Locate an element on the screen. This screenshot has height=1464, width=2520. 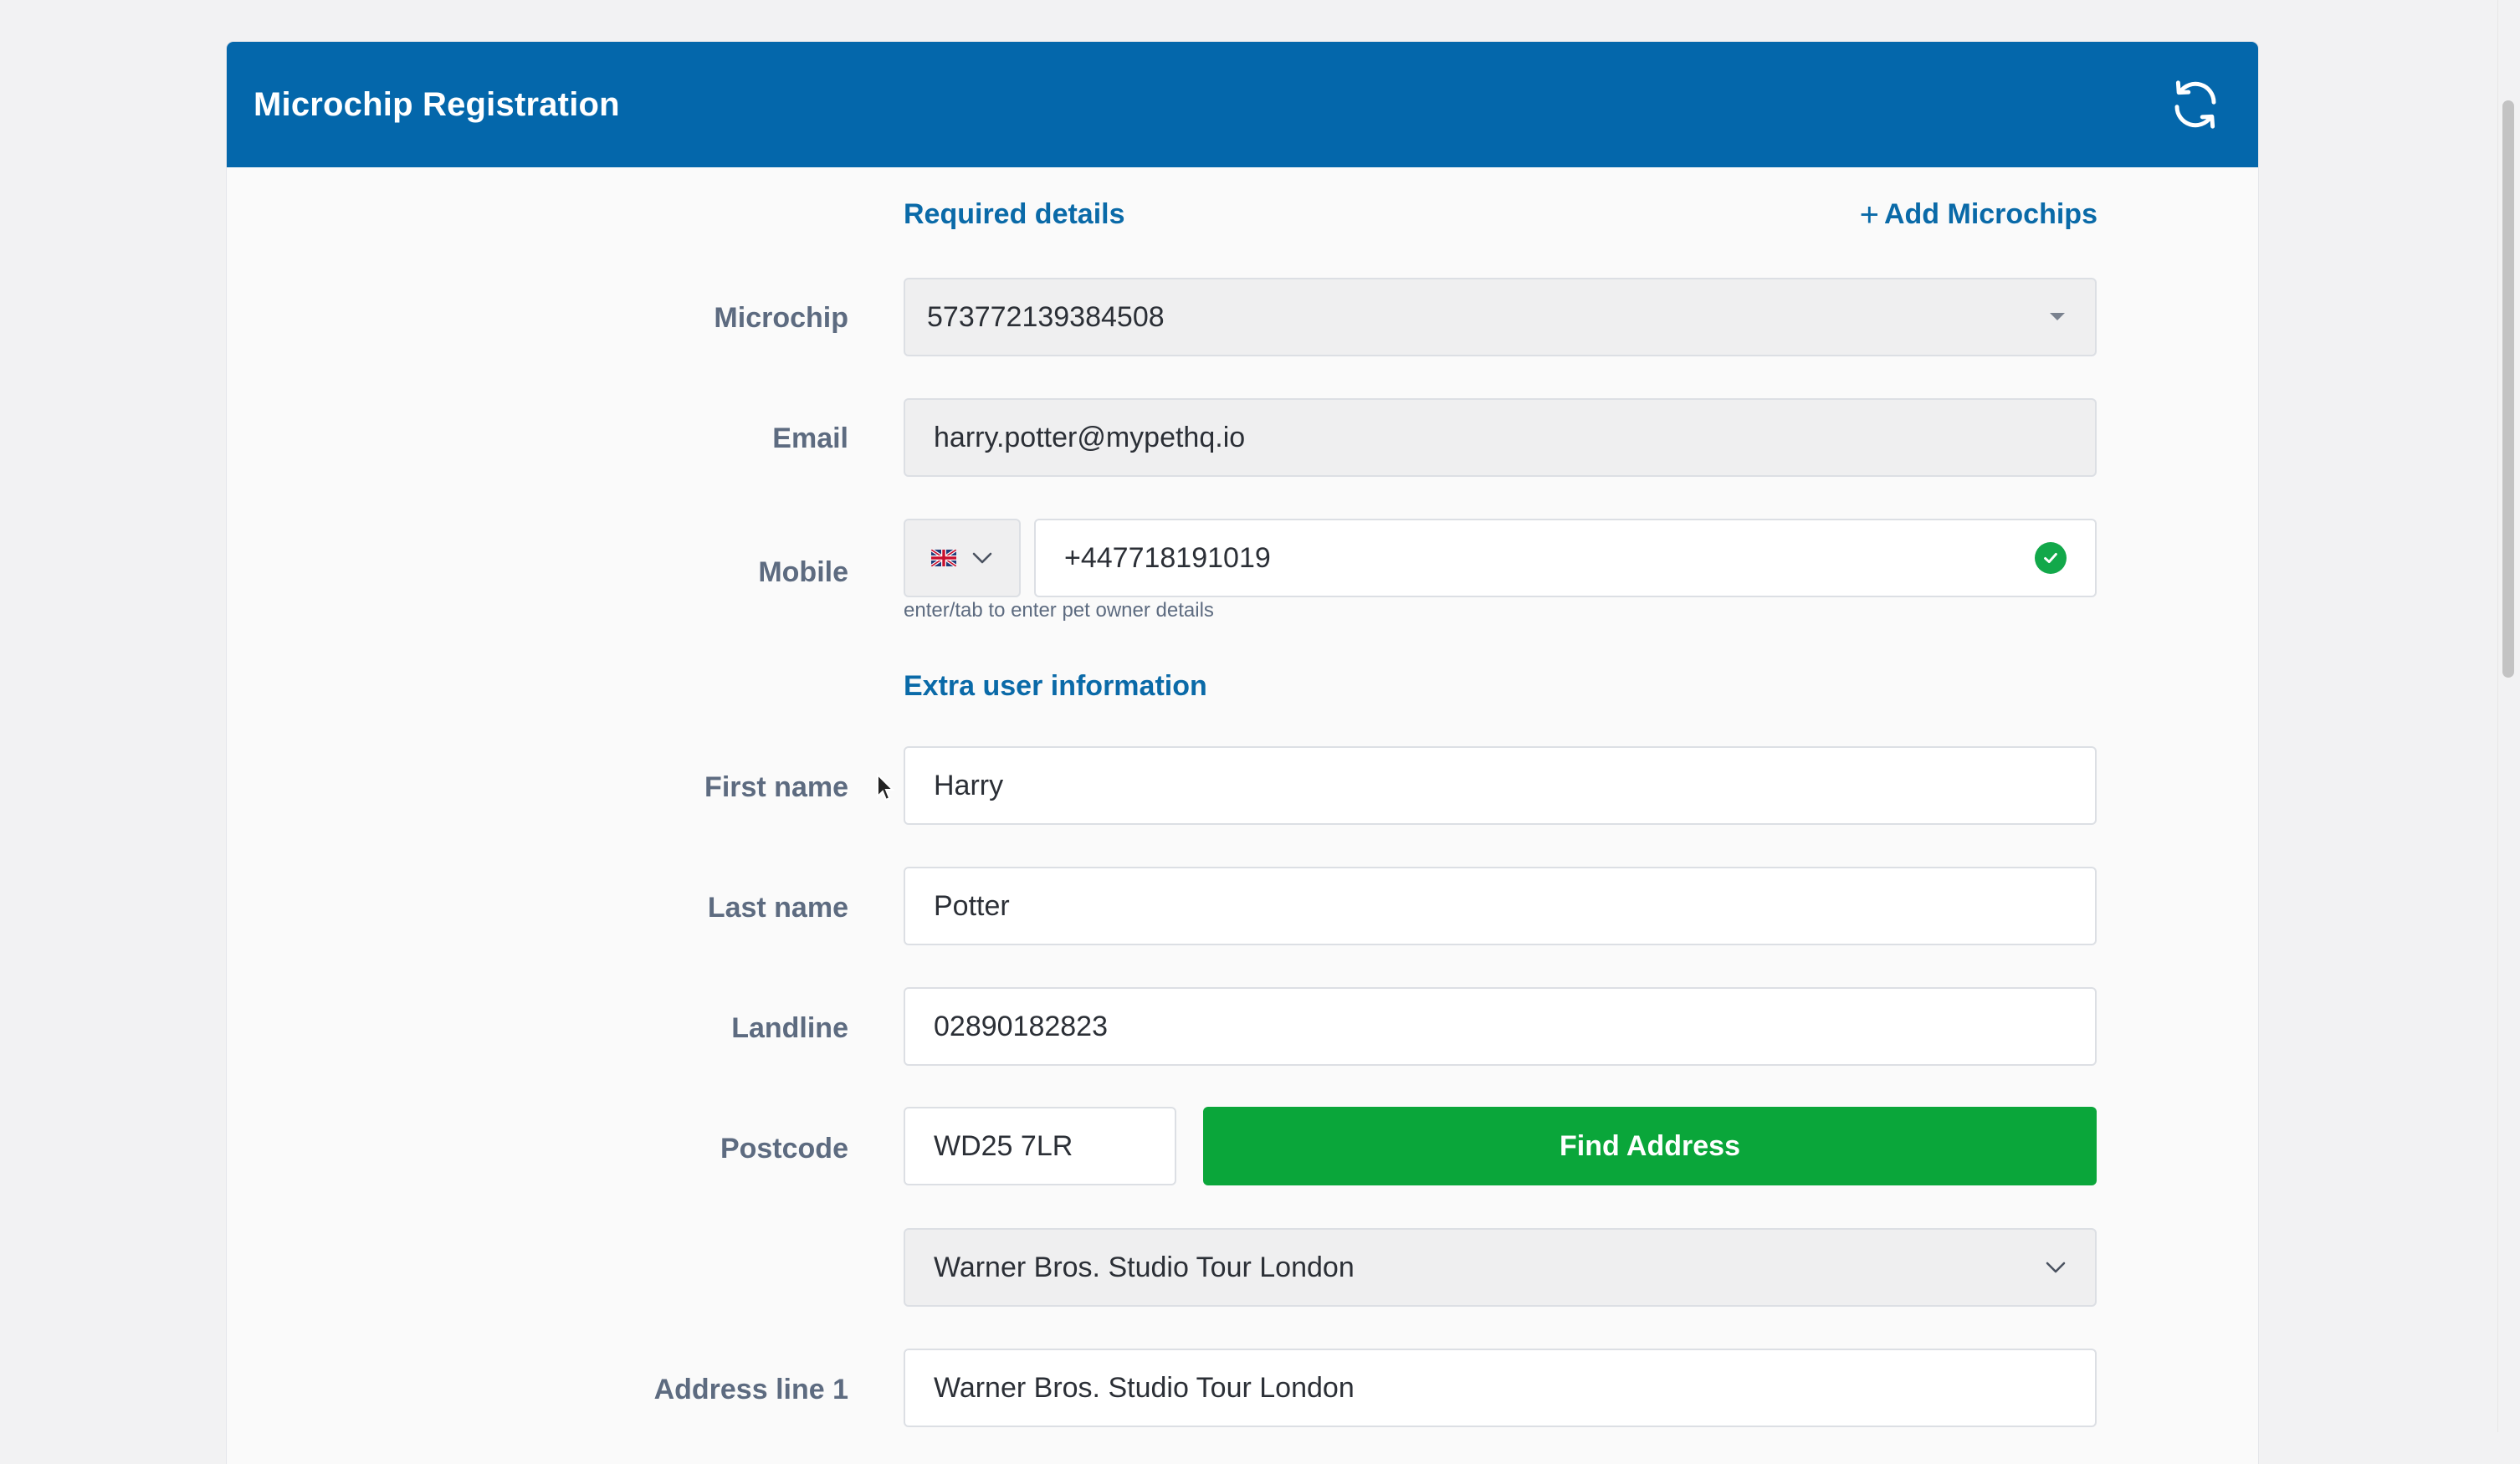
microchip-select: 573772139384508 is located at coordinates (1500, 317).